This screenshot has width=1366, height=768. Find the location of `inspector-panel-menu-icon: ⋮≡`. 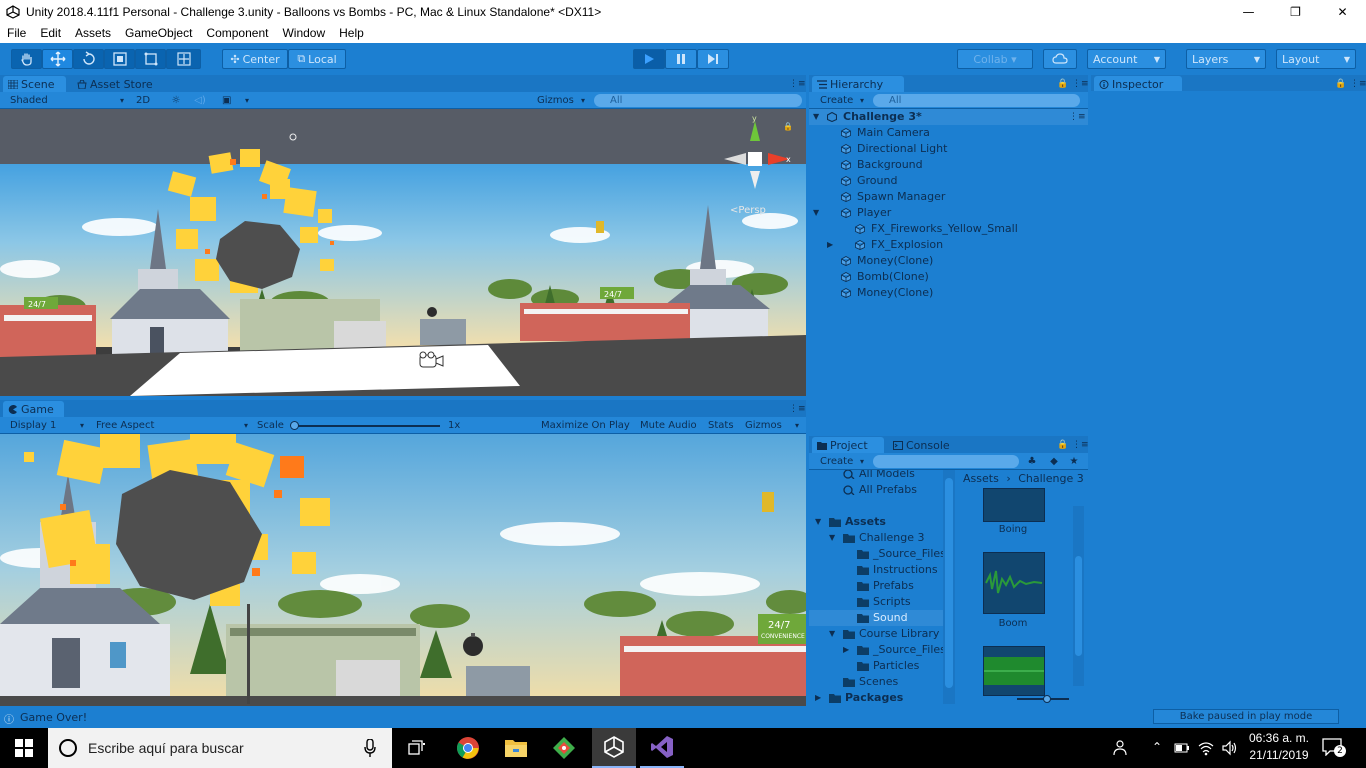

inspector-panel-menu-icon: ⋮≡ is located at coordinates (1358, 84).